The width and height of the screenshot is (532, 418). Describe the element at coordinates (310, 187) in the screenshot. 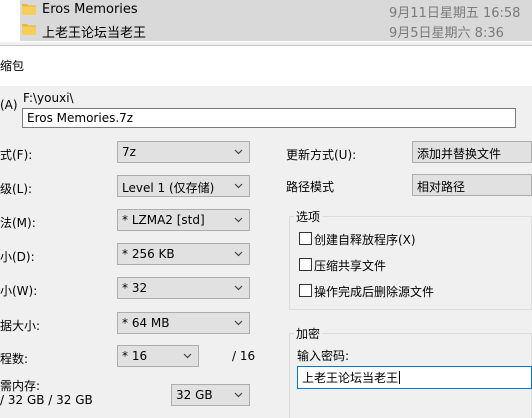

I see `path-mode-label: 路径模式` at that location.